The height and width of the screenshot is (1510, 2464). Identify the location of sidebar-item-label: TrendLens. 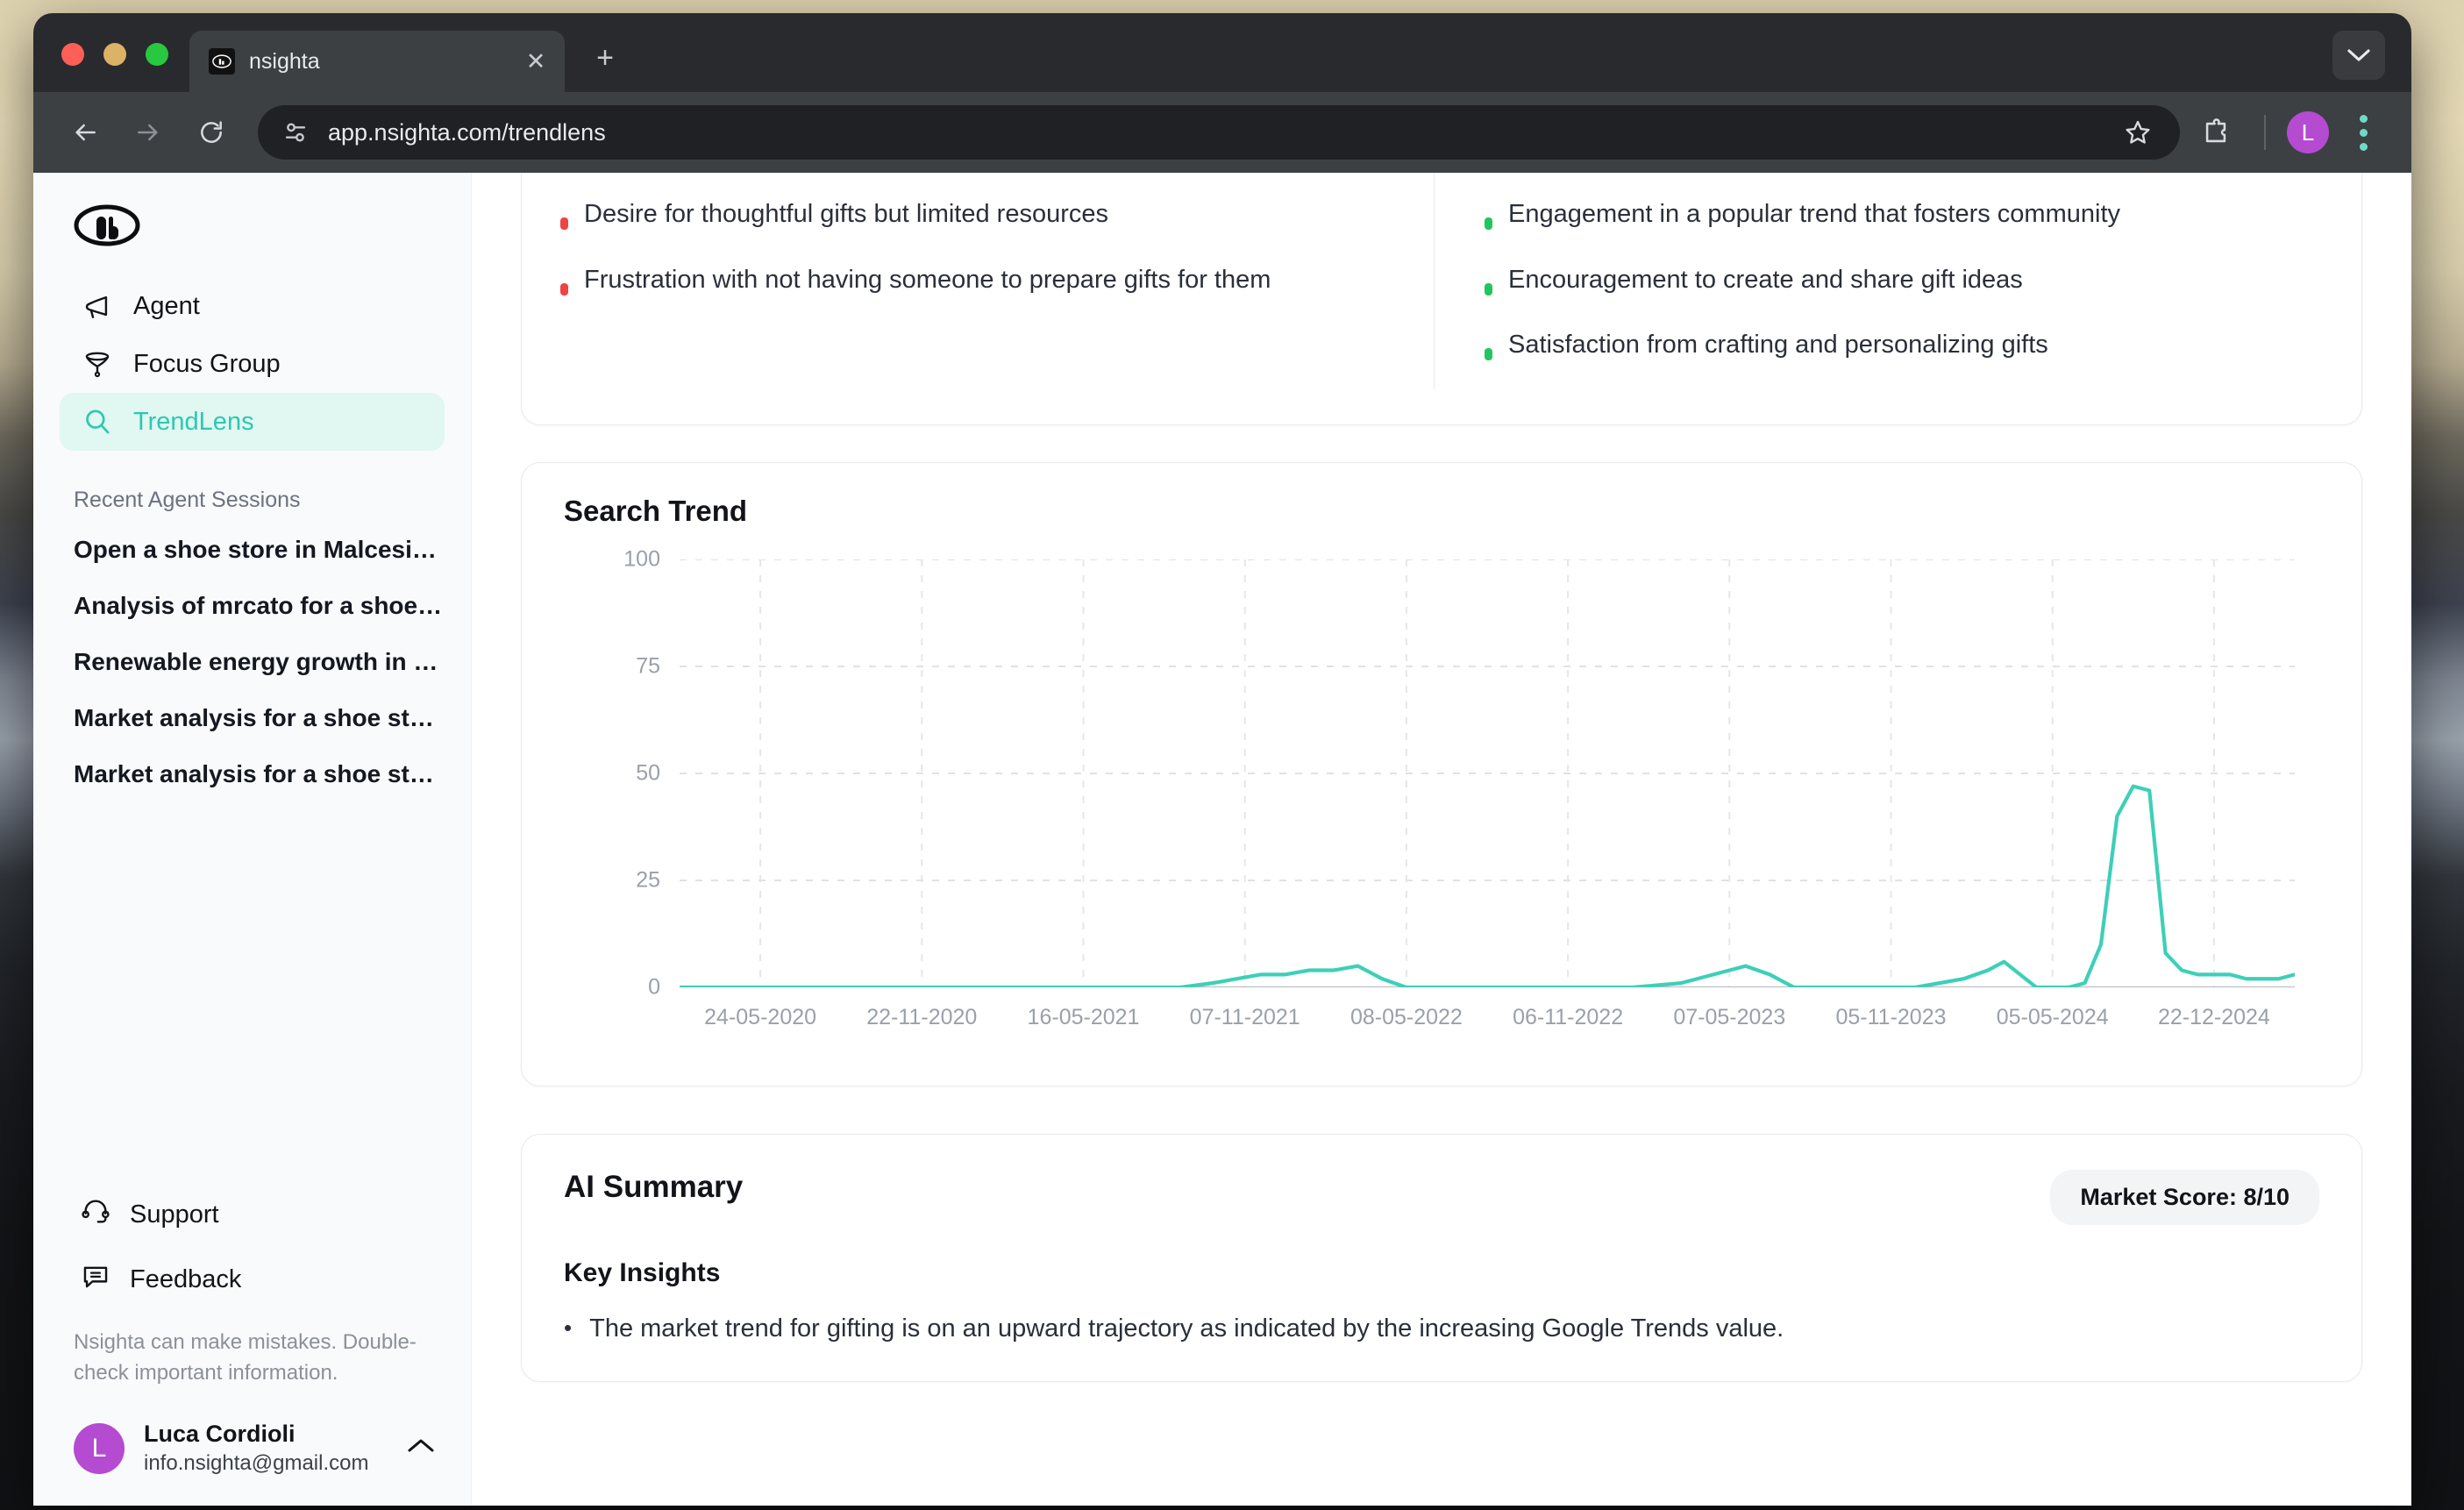
(194, 422).